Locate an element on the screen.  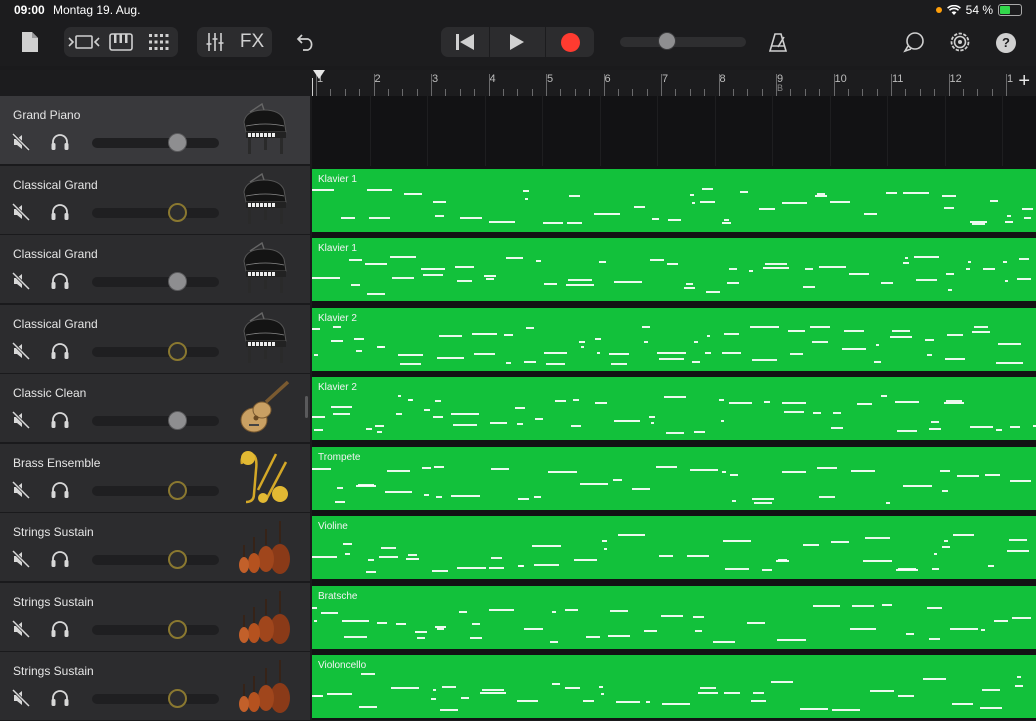
keyboard-button is located at coordinates (121, 42).